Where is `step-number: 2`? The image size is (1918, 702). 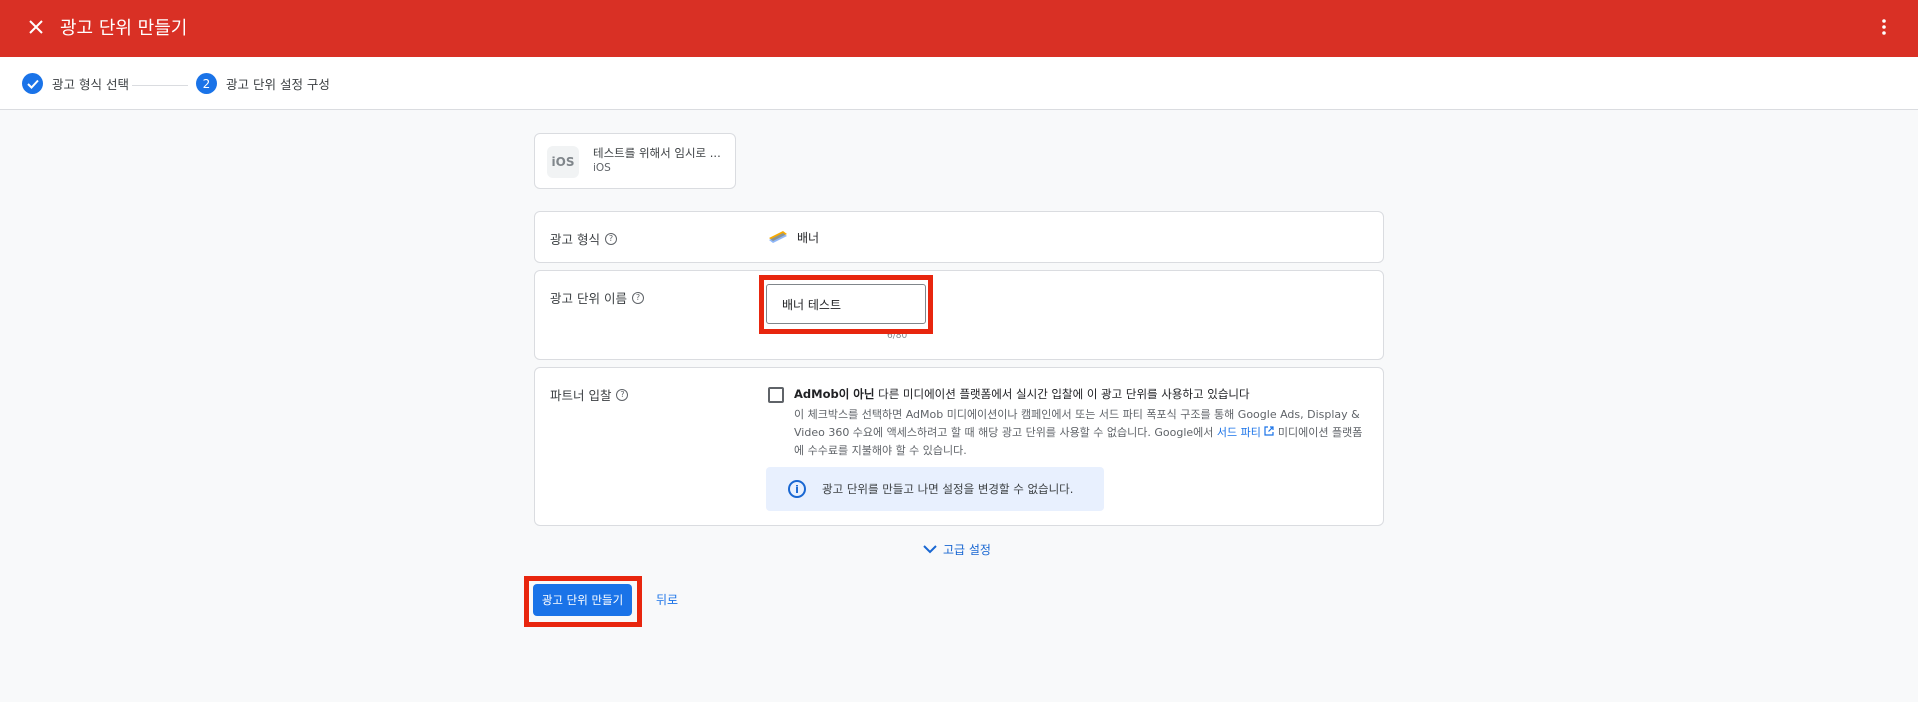
step-number: 2 is located at coordinates (206, 83).